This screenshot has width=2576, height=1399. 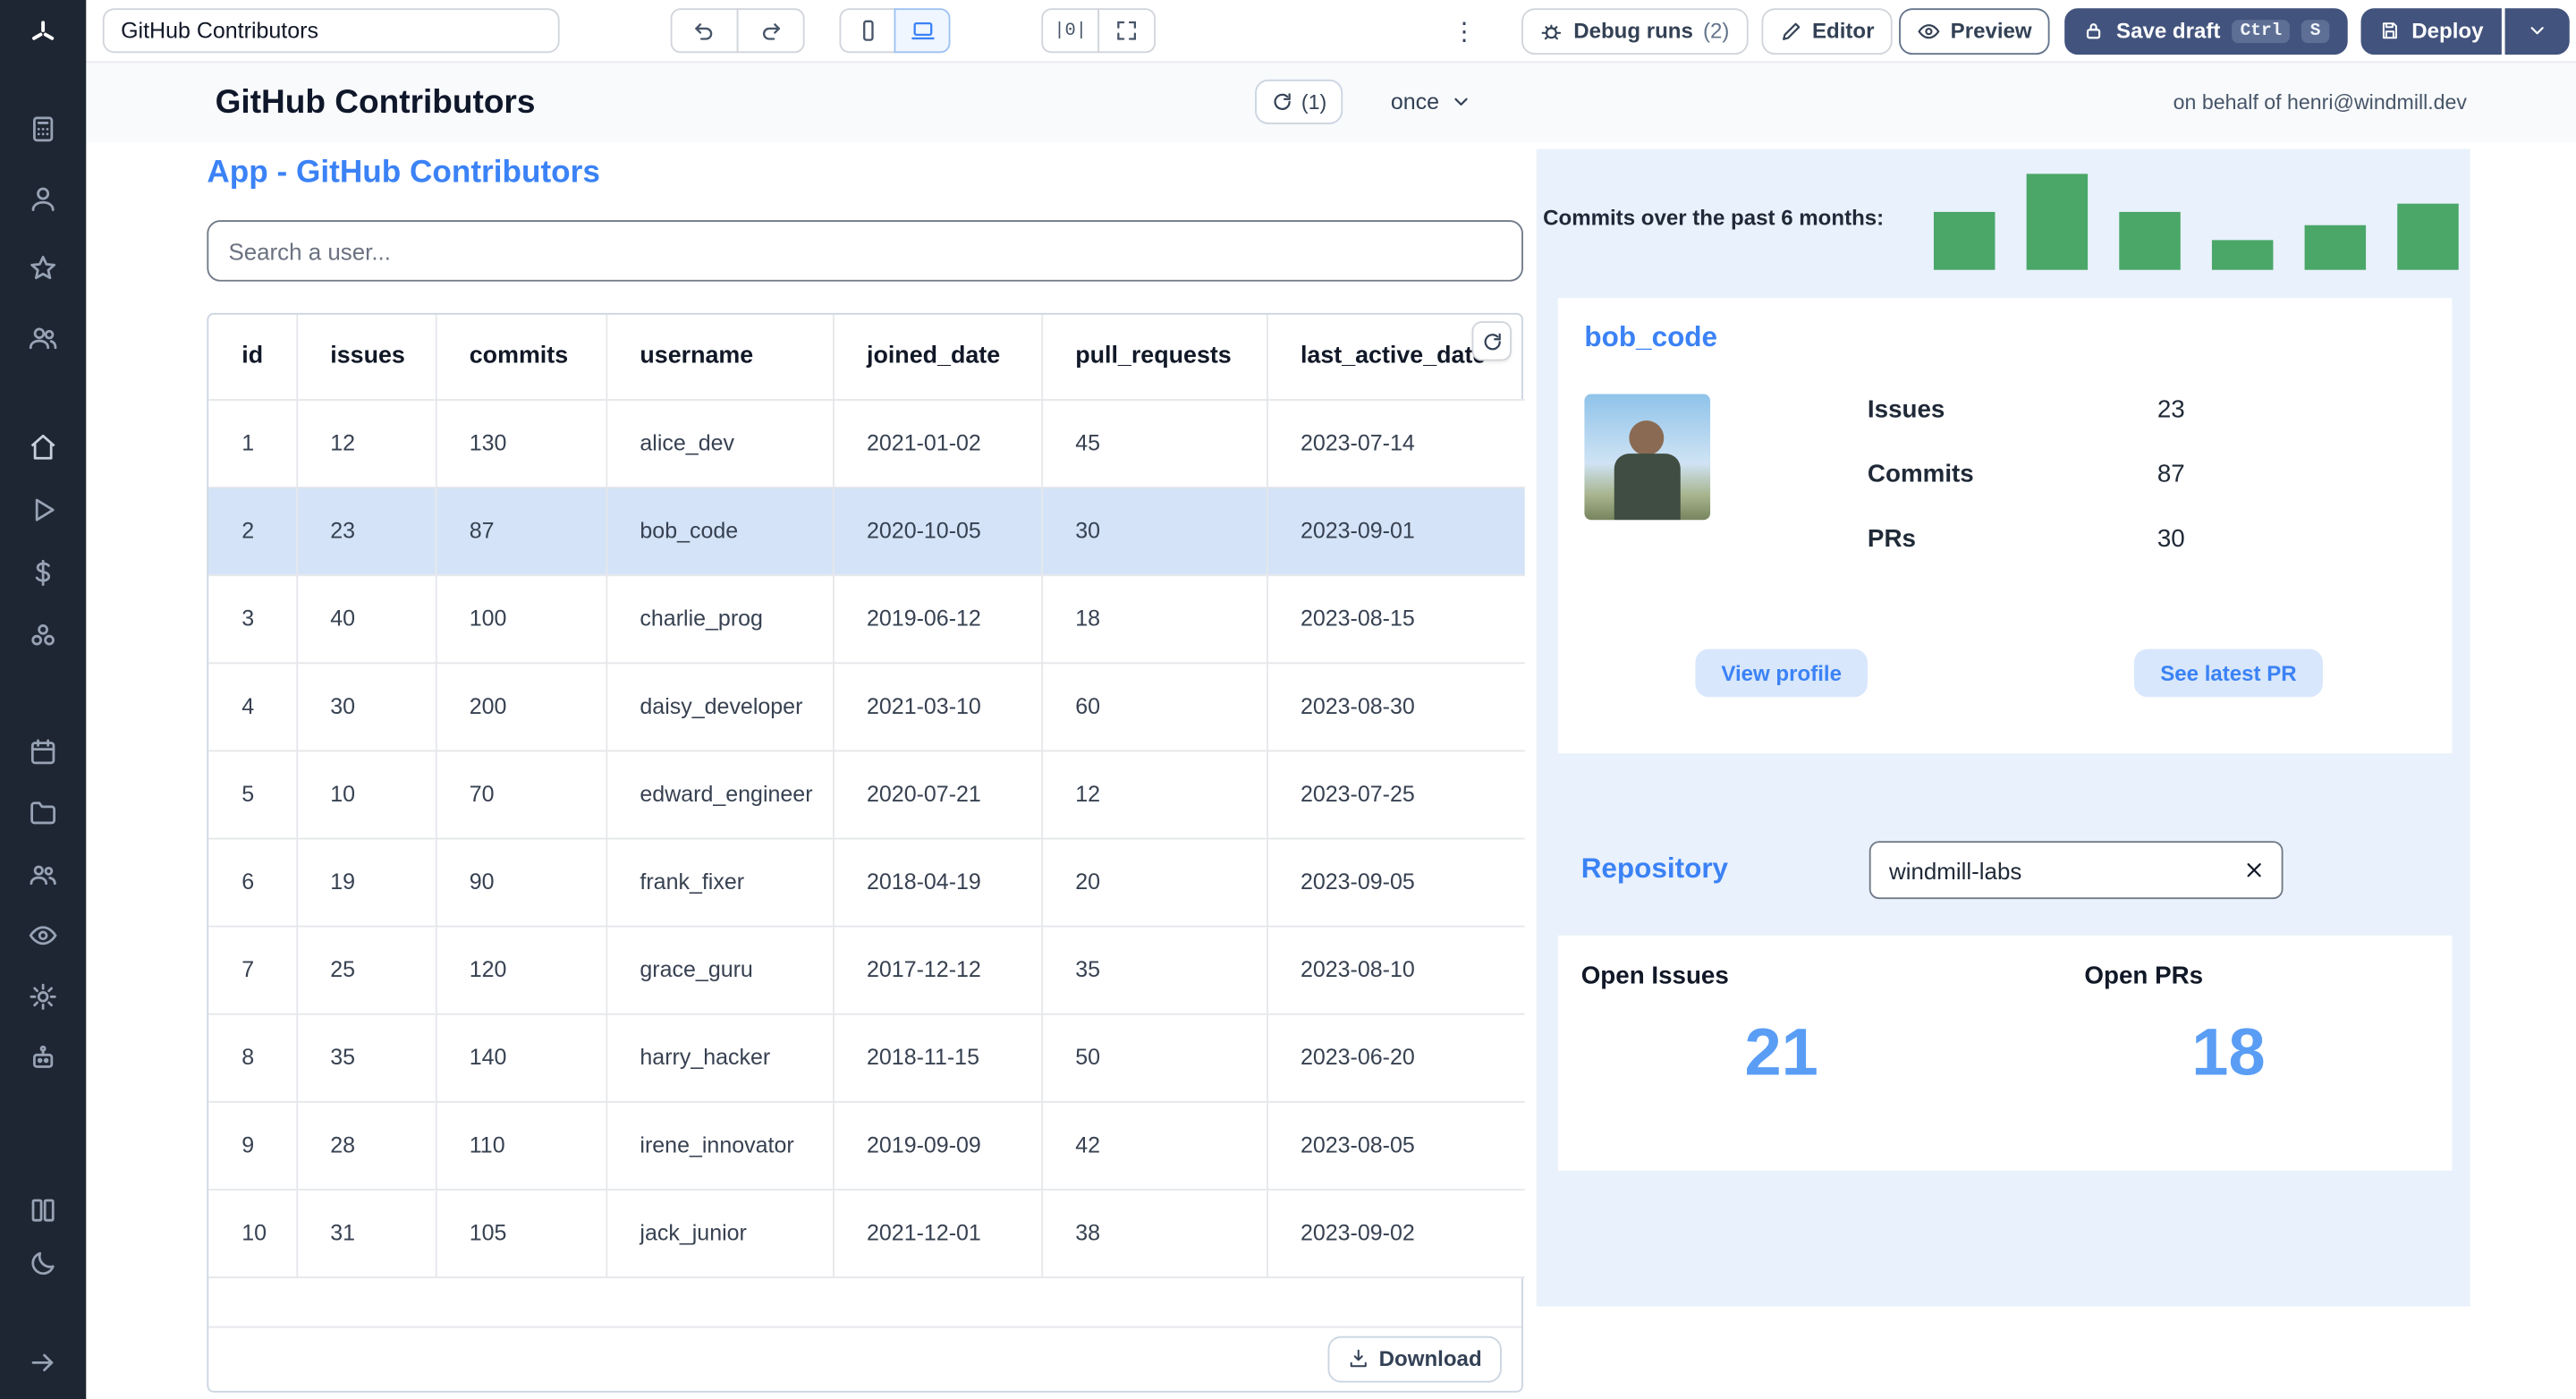 I want to click on app-title-input, so click(x=331, y=31).